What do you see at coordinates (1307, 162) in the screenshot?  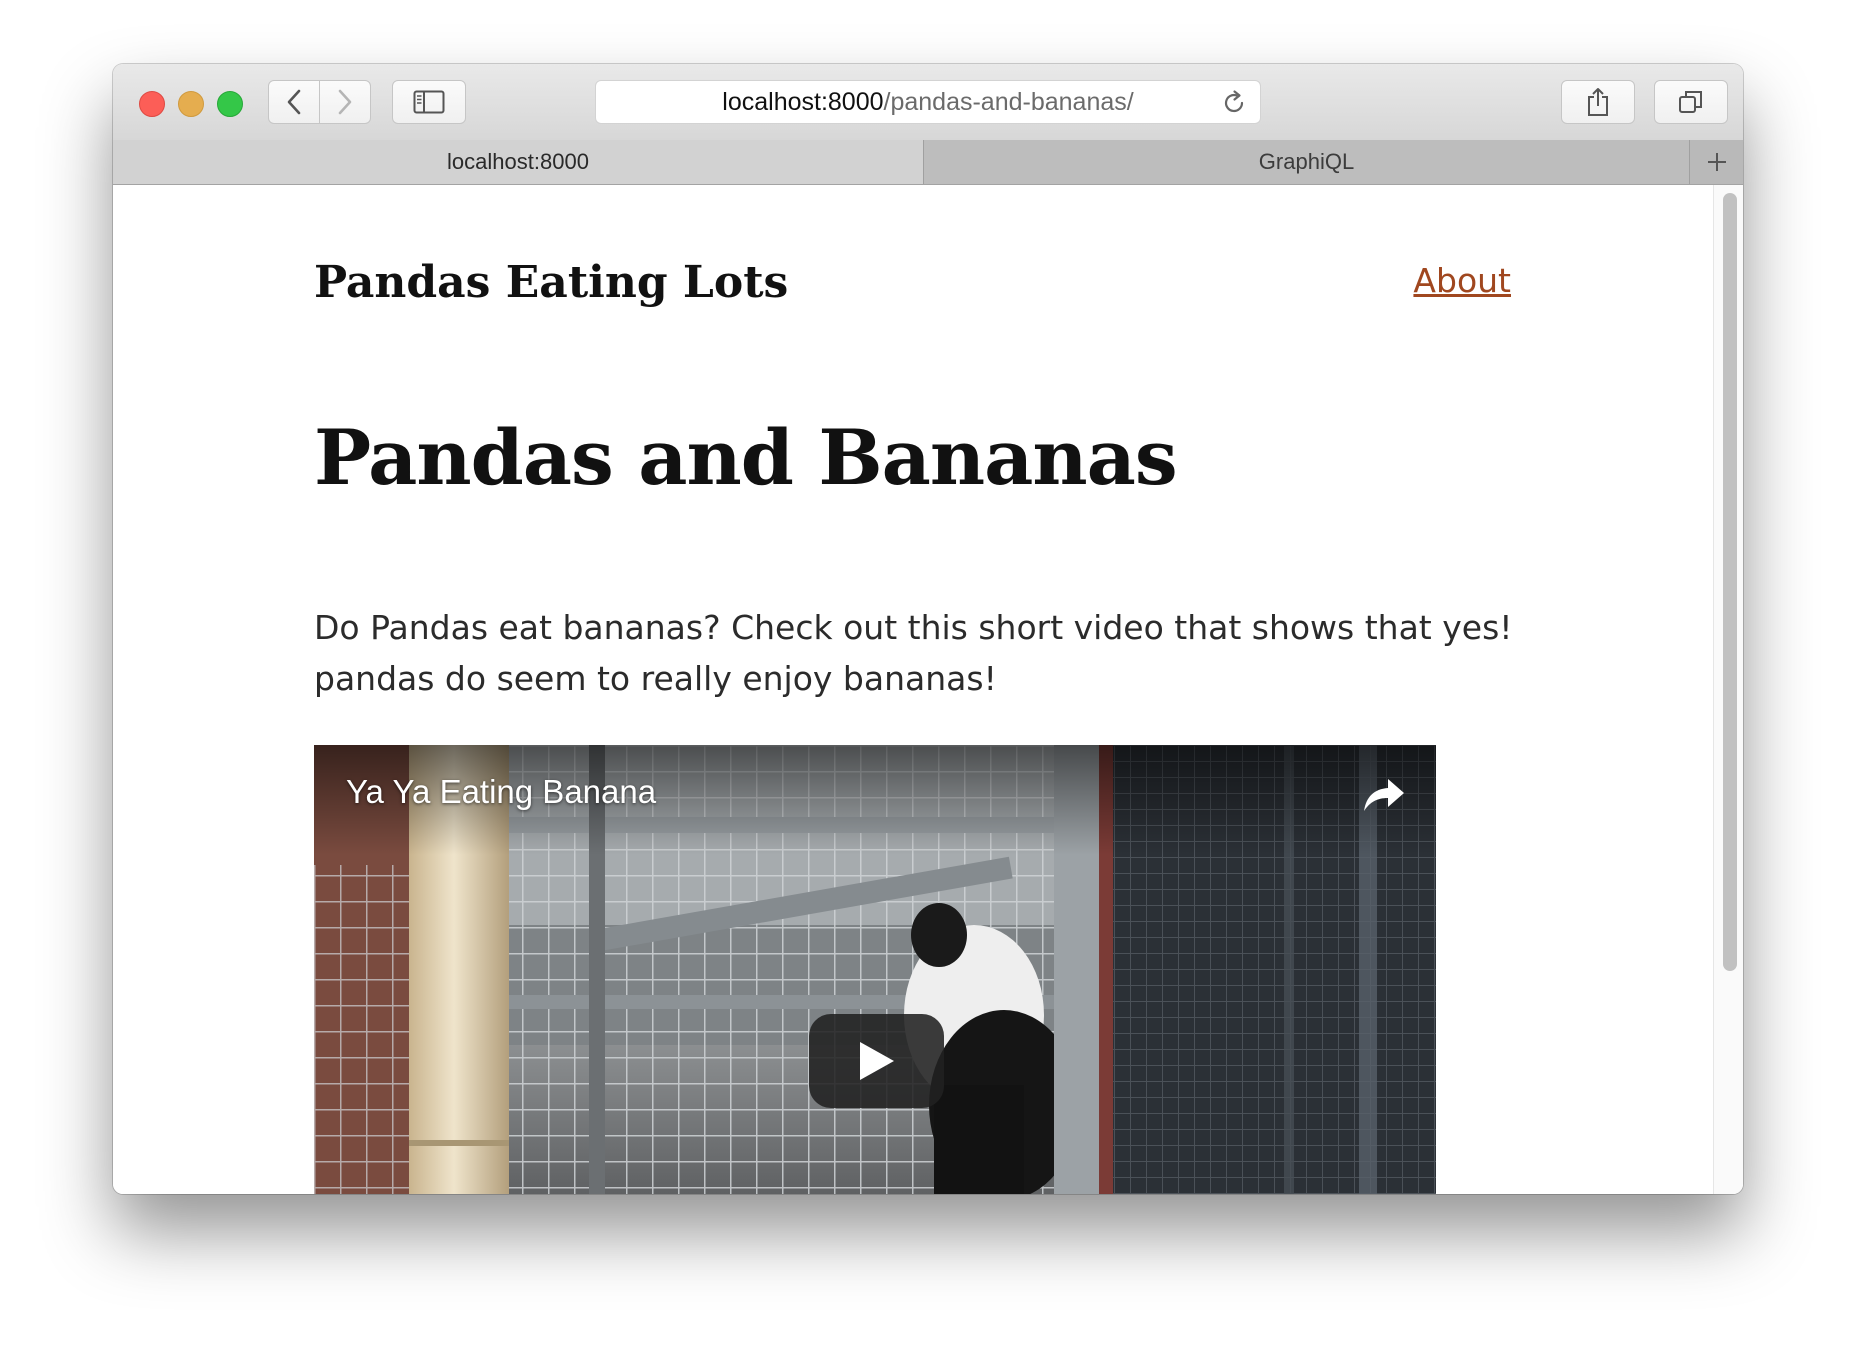 I see `tab-graphiql: GraphiQL` at bounding box center [1307, 162].